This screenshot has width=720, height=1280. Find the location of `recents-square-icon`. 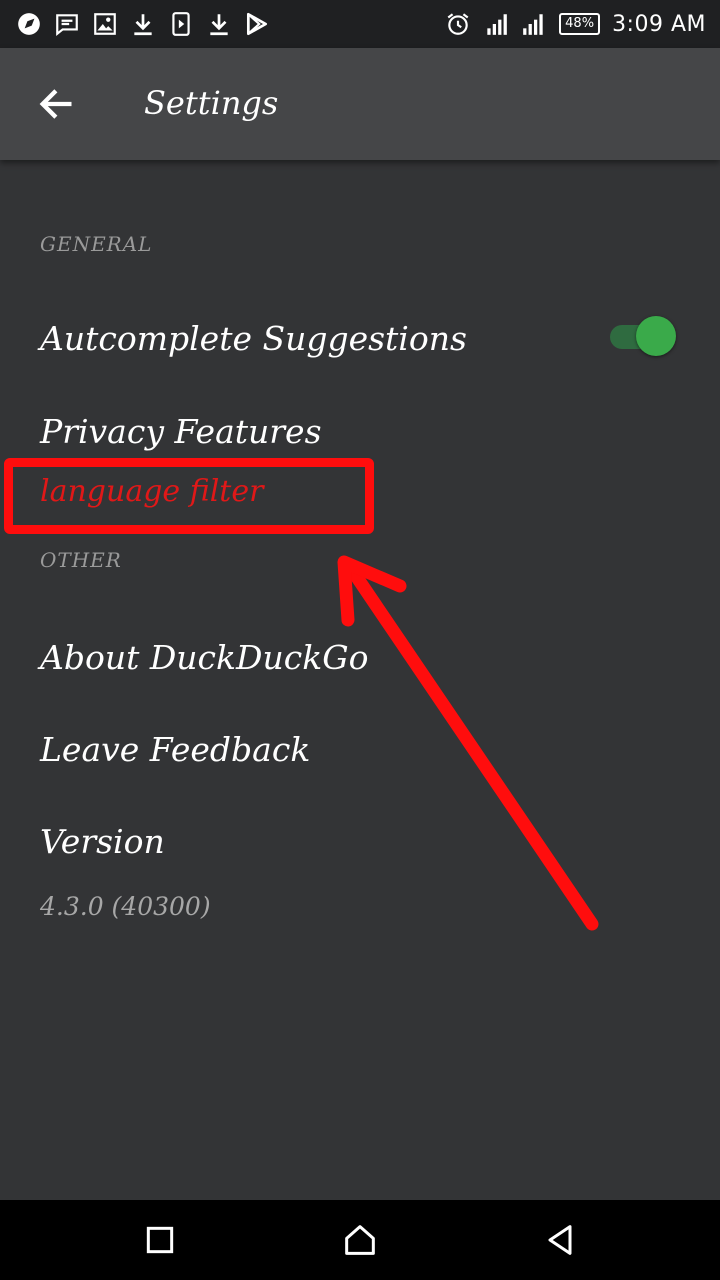

recents-square-icon is located at coordinates (160, 1240).